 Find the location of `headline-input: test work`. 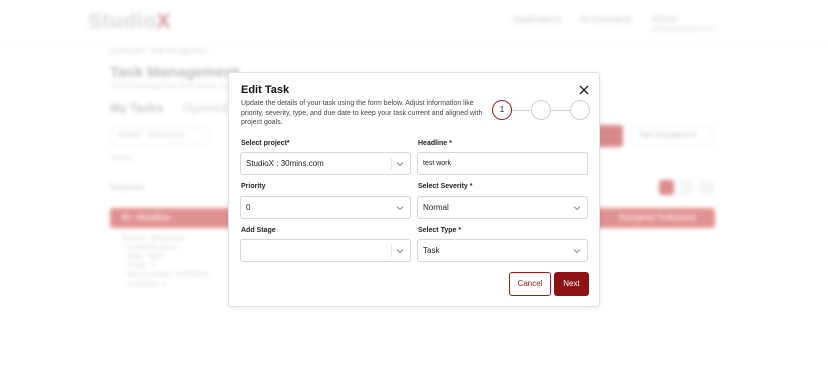

headline-input: test work is located at coordinates (502, 163).